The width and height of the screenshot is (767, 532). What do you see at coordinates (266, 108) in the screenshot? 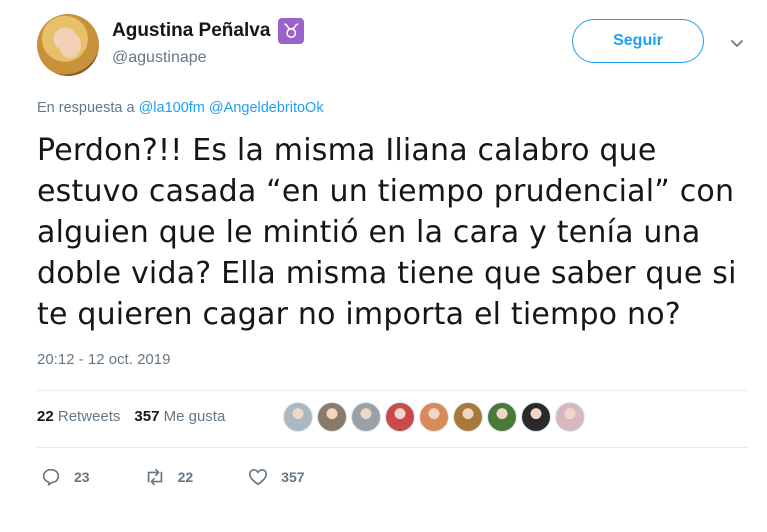
I see `mention-angeldebritook: @AngeldebritoOk` at bounding box center [266, 108].